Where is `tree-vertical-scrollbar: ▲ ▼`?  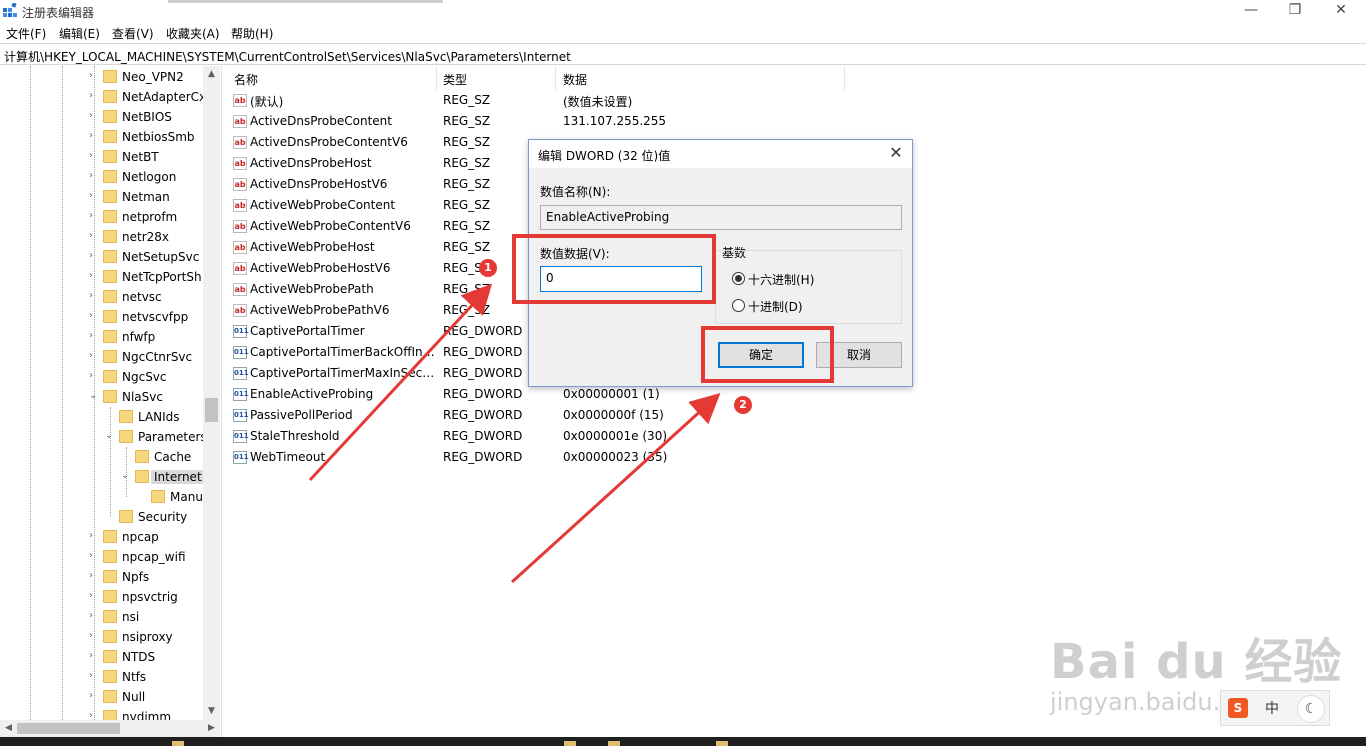
tree-vertical-scrollbar: ▲ ▼ is located at coordinates (211, 393).